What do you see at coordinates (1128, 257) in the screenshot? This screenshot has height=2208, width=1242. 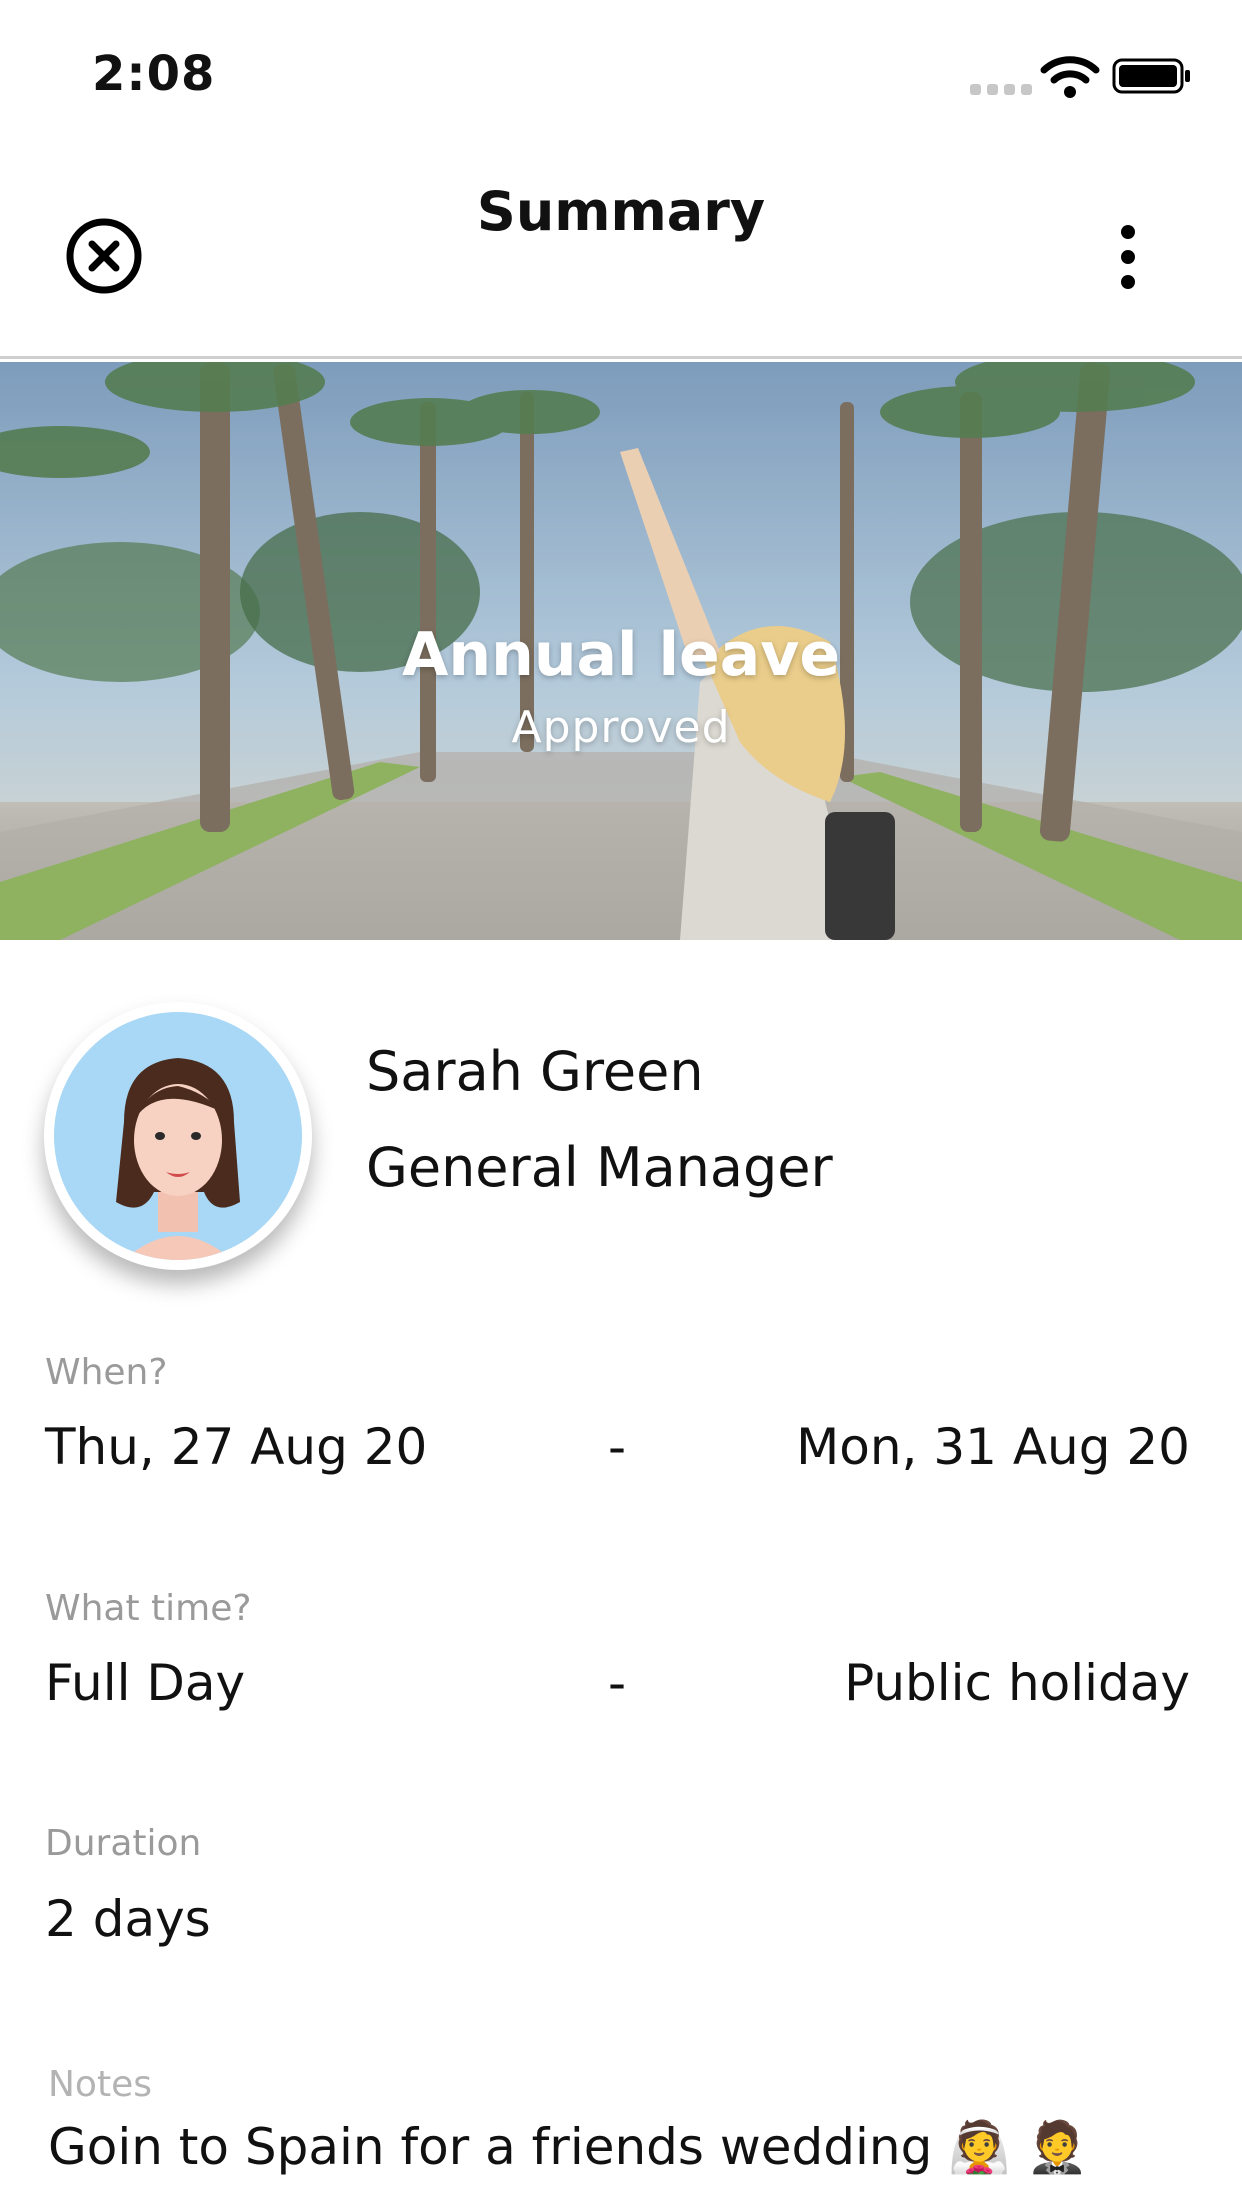 I see `more-vertical-icon` at bounding box center [1128, 257].